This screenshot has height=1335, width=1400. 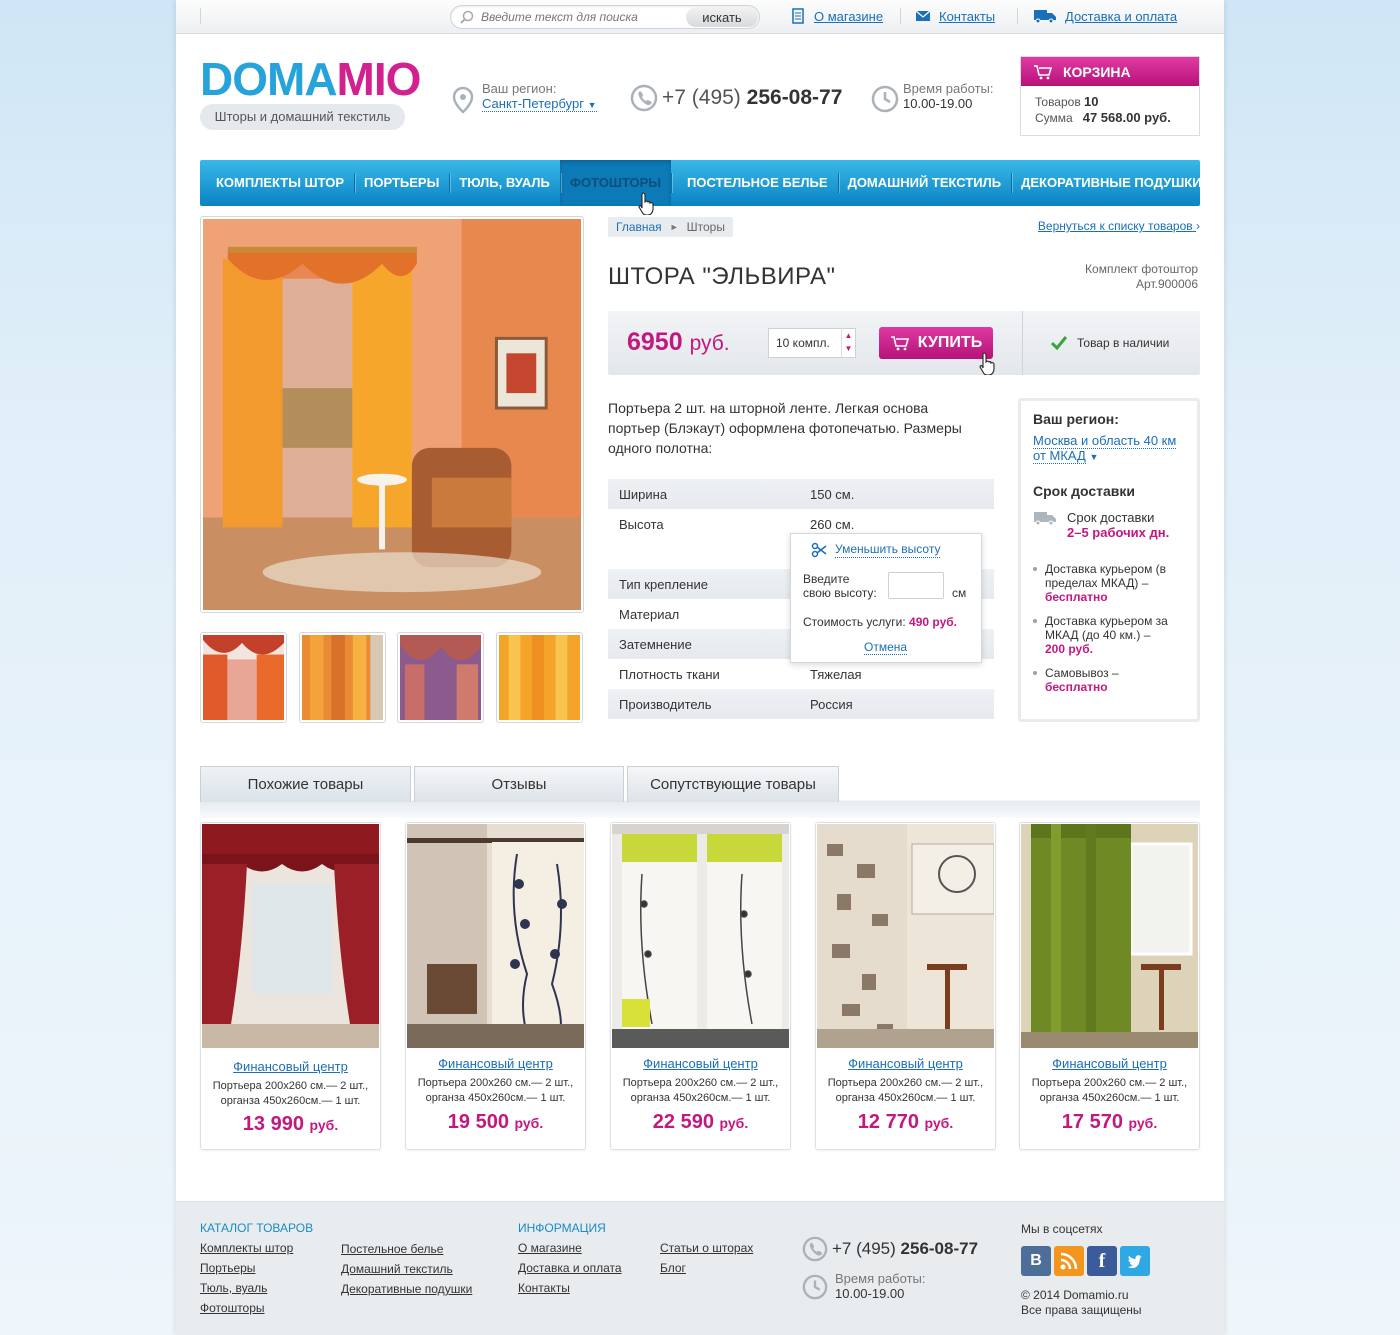 I want to click on delivery-term: Срок доставки 2–5 рабочих дн., so click(x=1109, y=525).